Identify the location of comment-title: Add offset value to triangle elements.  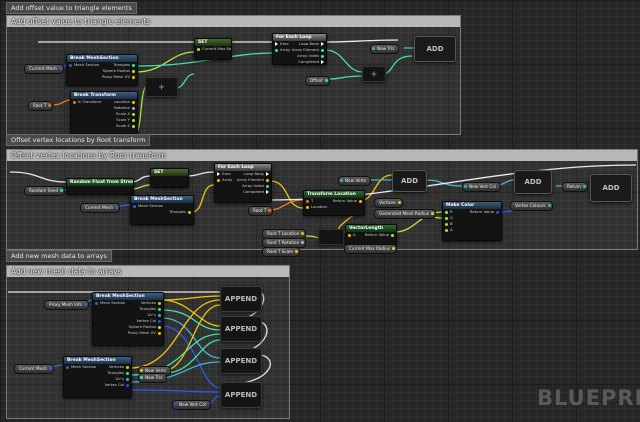
(233, 21).